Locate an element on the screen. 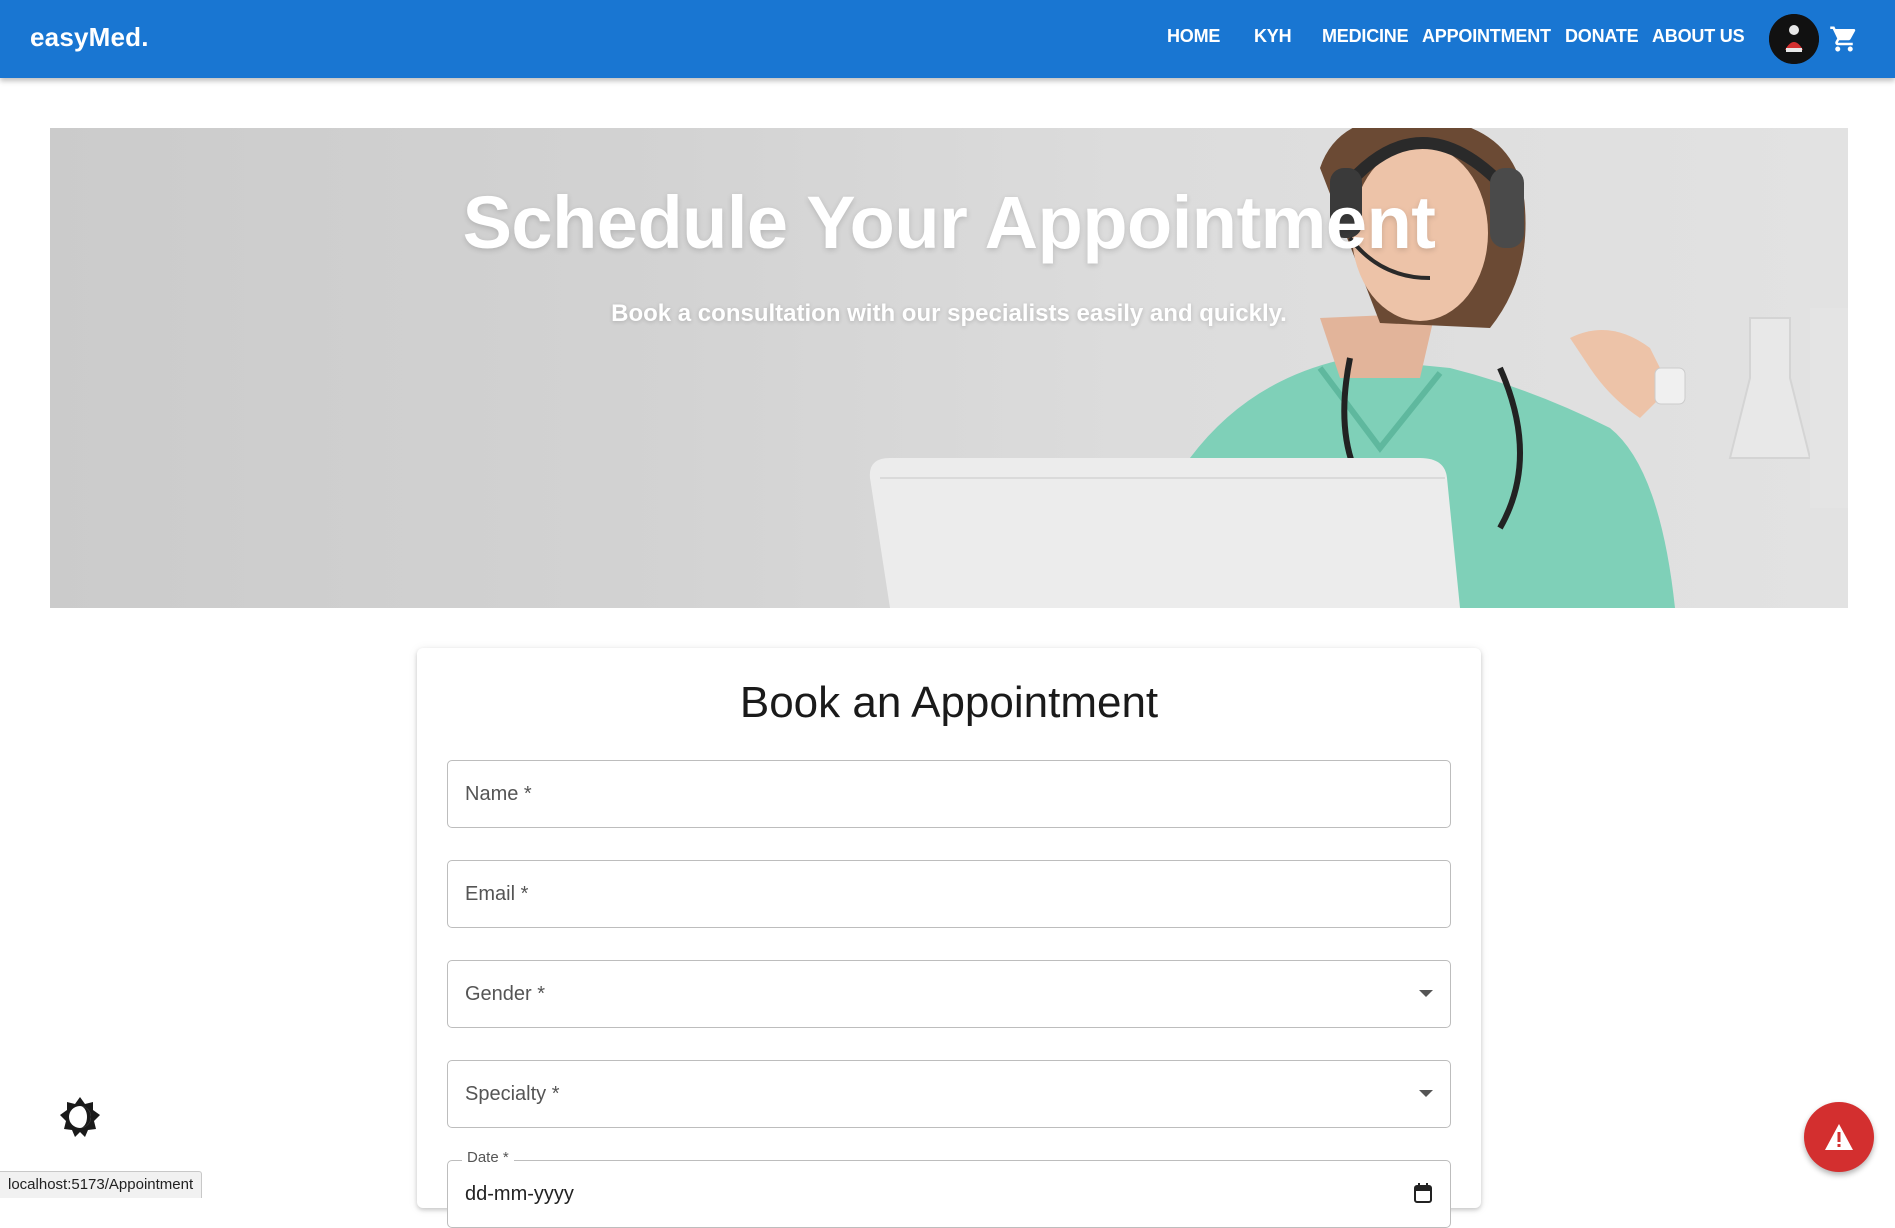 The width and height of the screenshot is (1895, 1228). alert-button is located at coordinates (1839, 1137).